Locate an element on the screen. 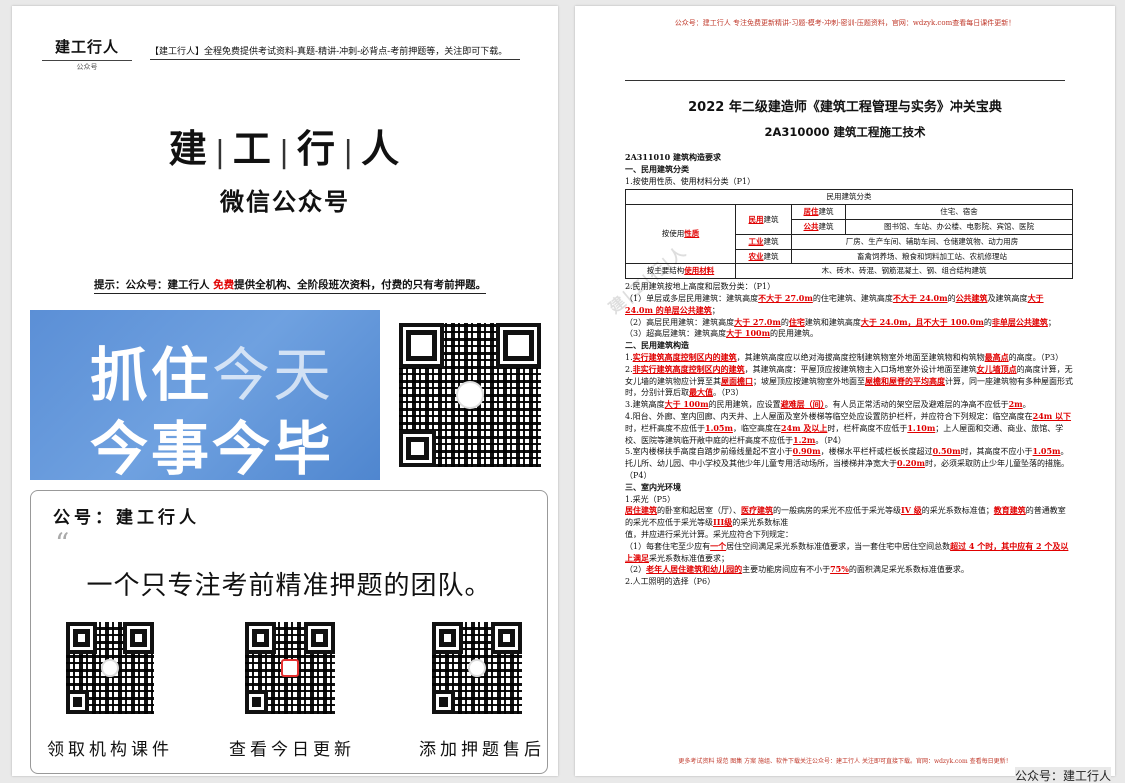 This screenshot has height=783, width=1125. paragraph: 1.按使用性质、使用材料分类（P1） is located at coordinates (690, 181).